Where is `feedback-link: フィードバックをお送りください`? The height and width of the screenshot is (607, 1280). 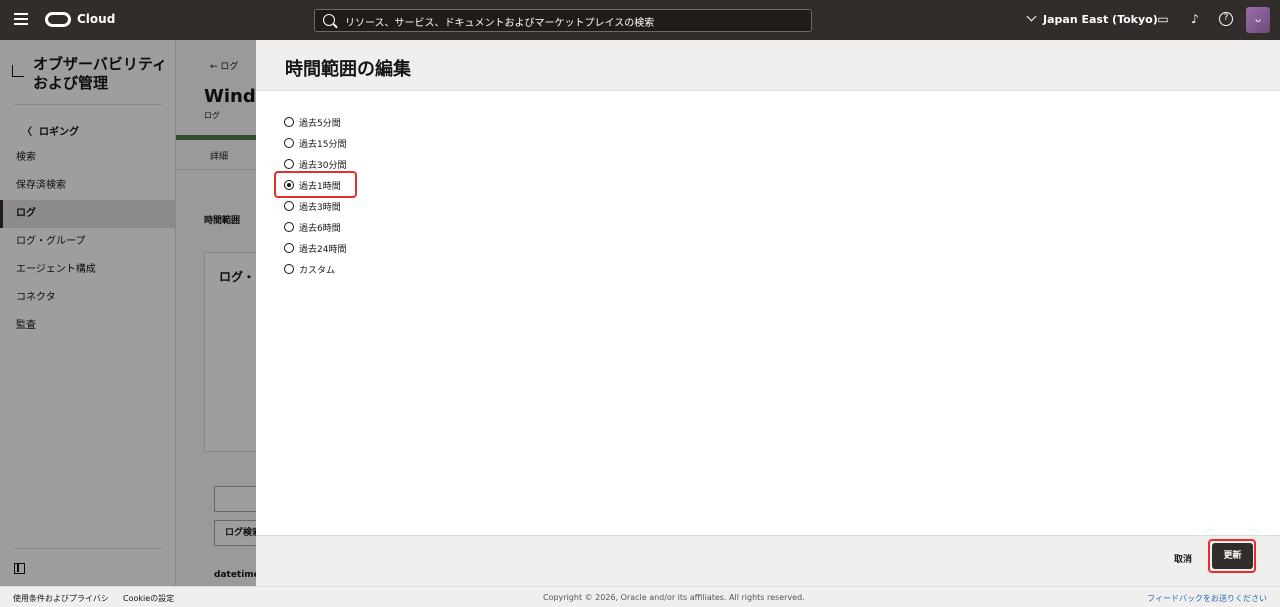
feedback-link: フィードバックをお送りください is located at coordinates (1207, 598).